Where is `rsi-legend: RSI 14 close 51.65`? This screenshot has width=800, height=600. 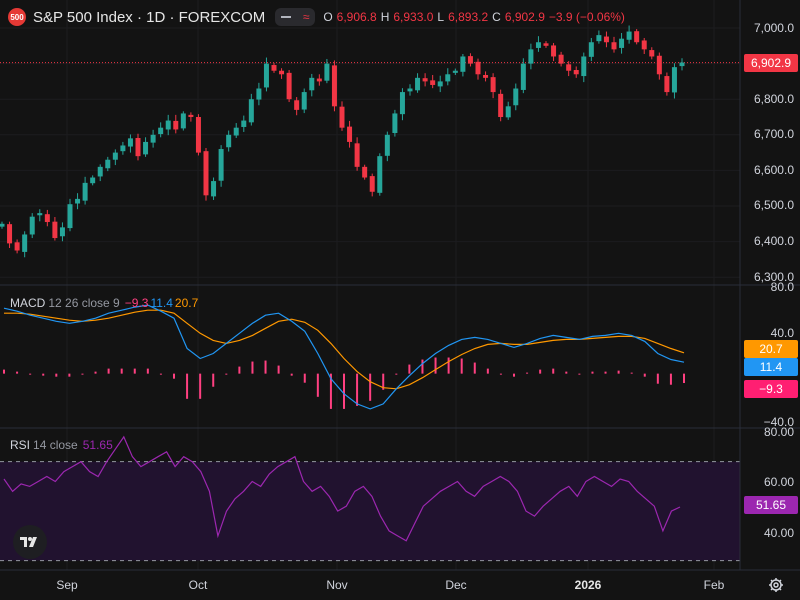 rsi-legend: RSI 14 close 51.65 is located at coordinates (61, 445).